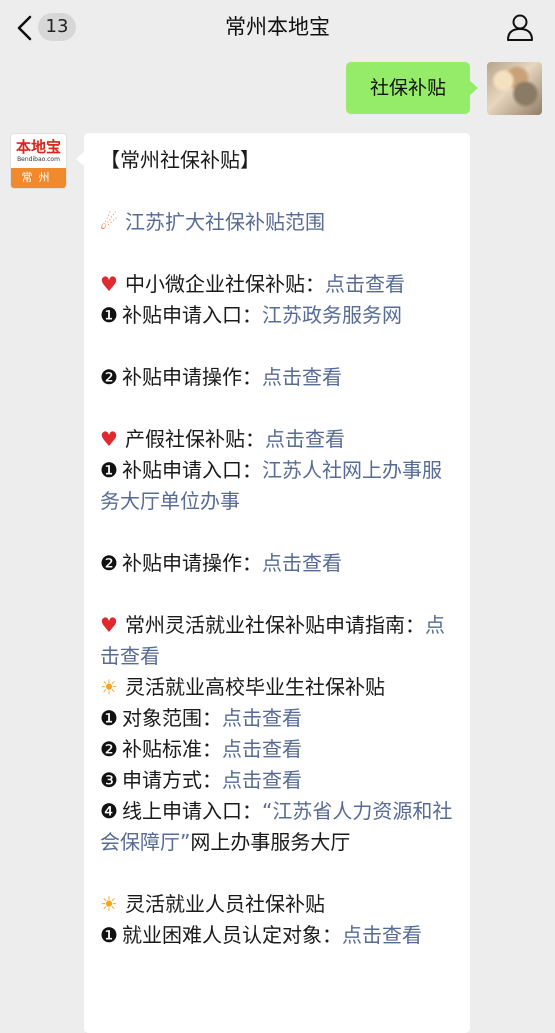 This screenshot has width=555, height=1033. Describe the element at coordinates (262, 780) in the screenshot. I see `method-link: 点击查看` at that location.